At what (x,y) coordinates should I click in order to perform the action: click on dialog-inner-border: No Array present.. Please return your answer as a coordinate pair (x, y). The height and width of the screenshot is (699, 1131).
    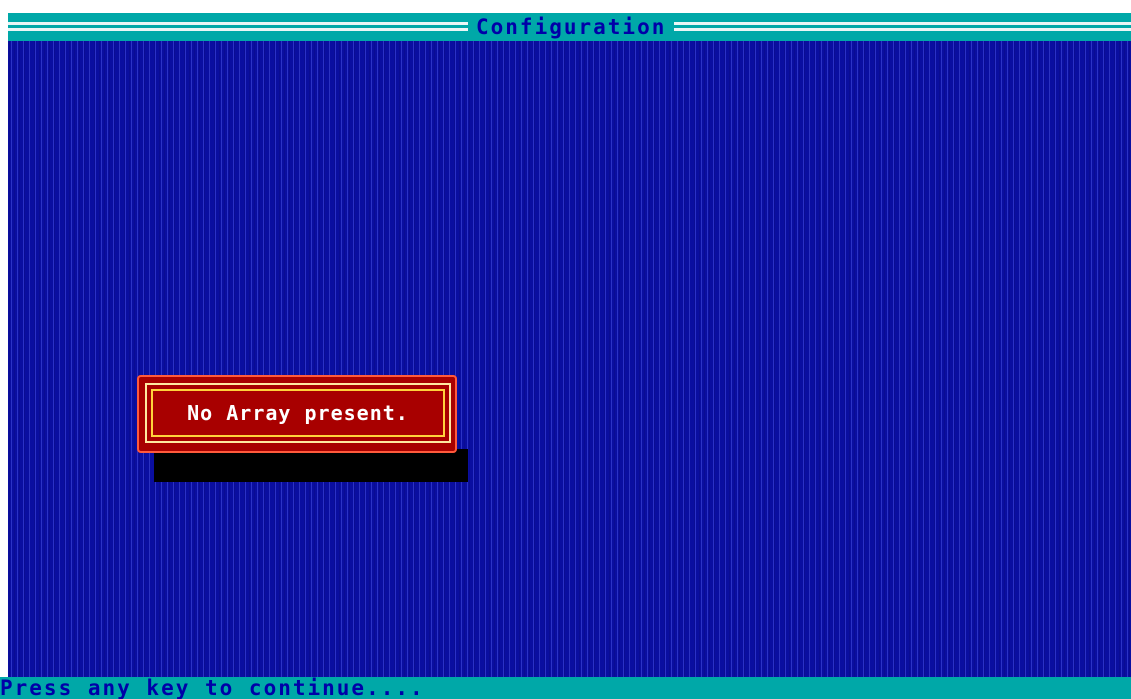
    Looking at the image, I should click on (298, 413).